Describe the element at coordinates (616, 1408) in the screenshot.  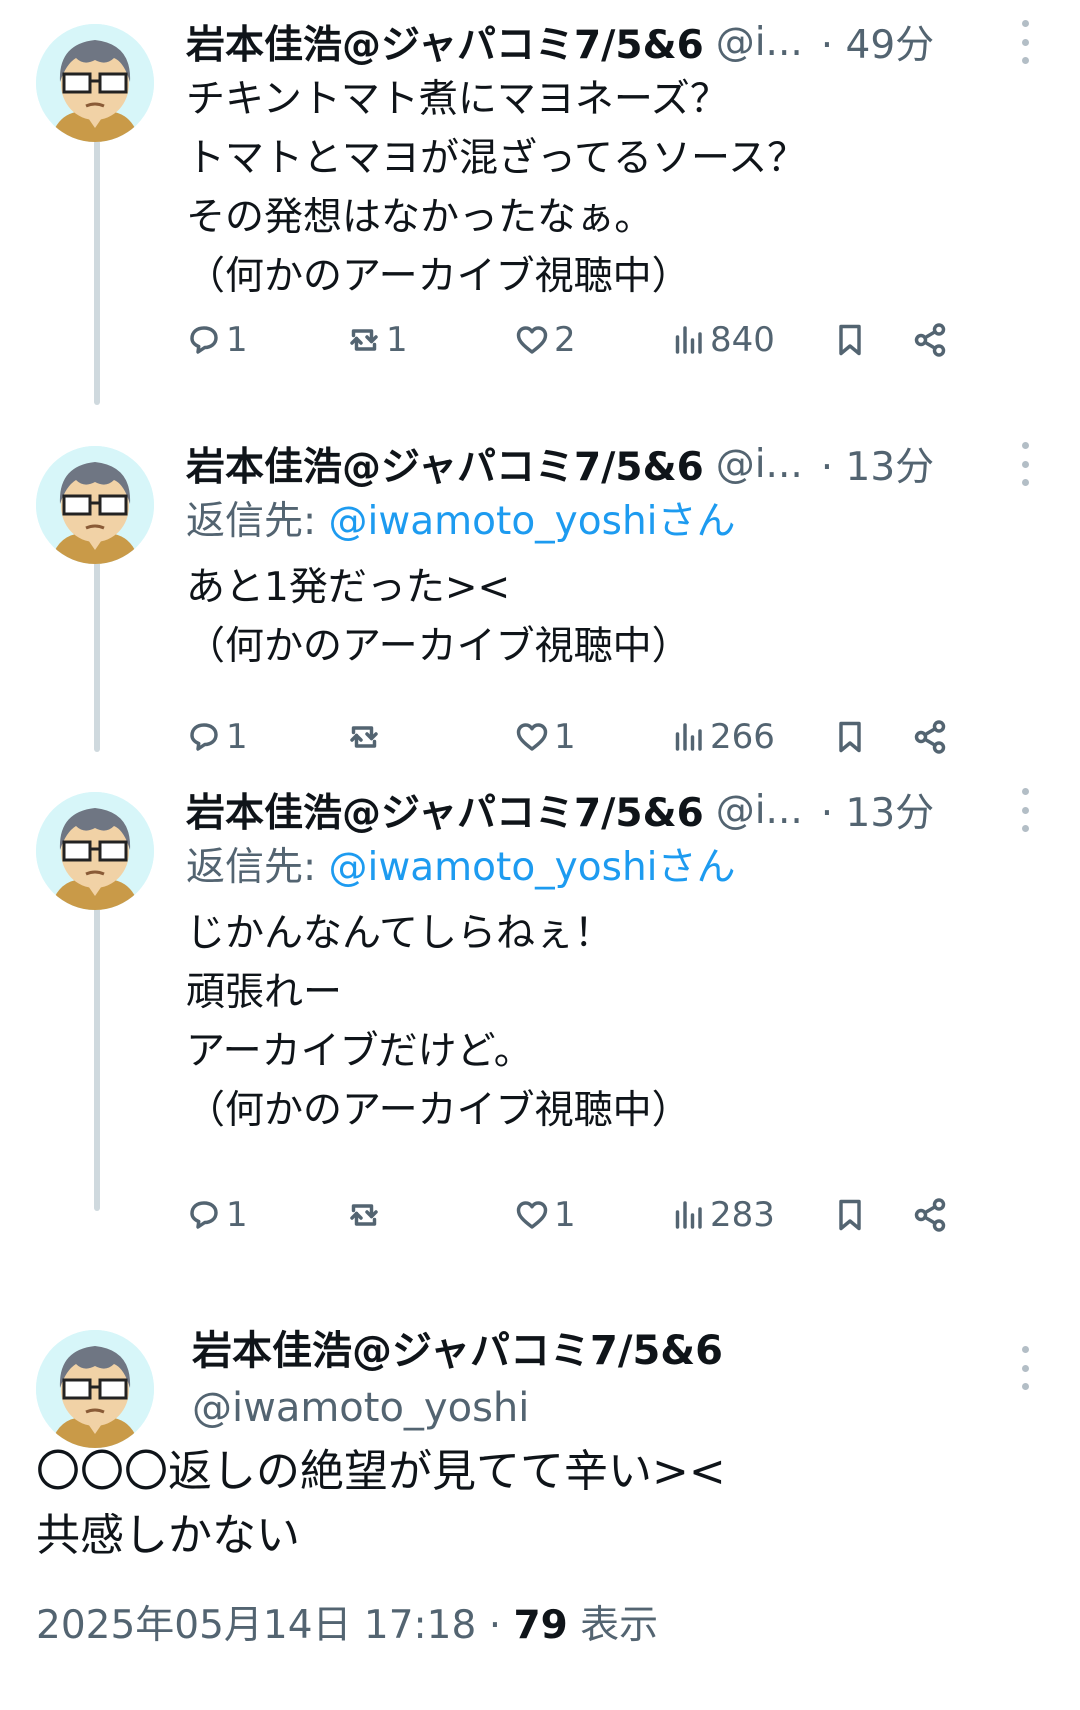
I see `handle: @iwamoto_yoshi` at that location.